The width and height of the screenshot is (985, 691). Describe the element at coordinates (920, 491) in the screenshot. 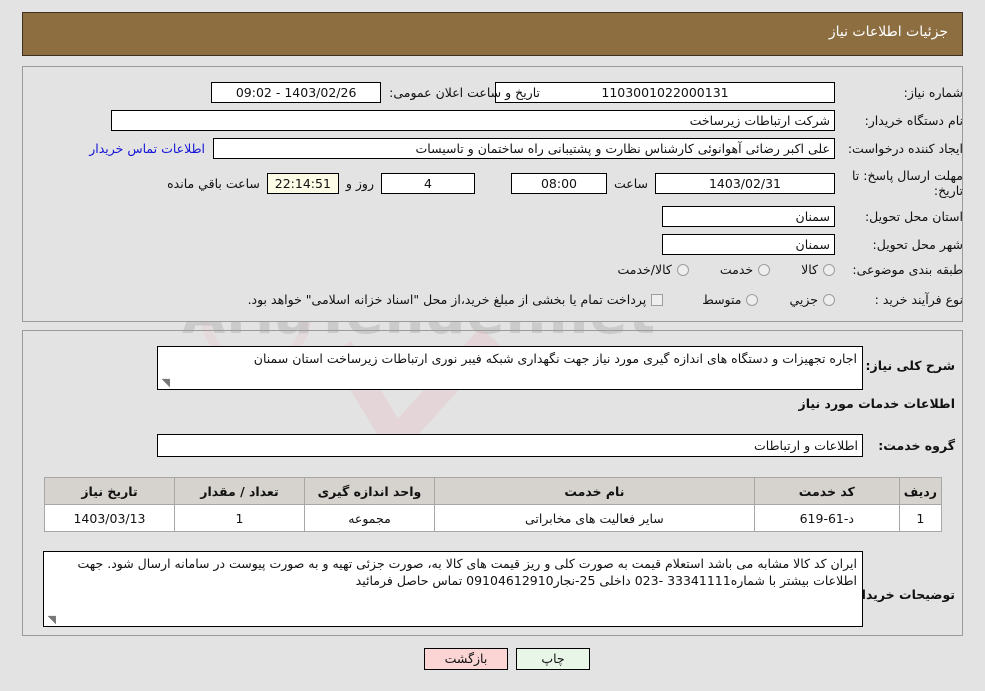

I see `th-index: ردیف` at that location.